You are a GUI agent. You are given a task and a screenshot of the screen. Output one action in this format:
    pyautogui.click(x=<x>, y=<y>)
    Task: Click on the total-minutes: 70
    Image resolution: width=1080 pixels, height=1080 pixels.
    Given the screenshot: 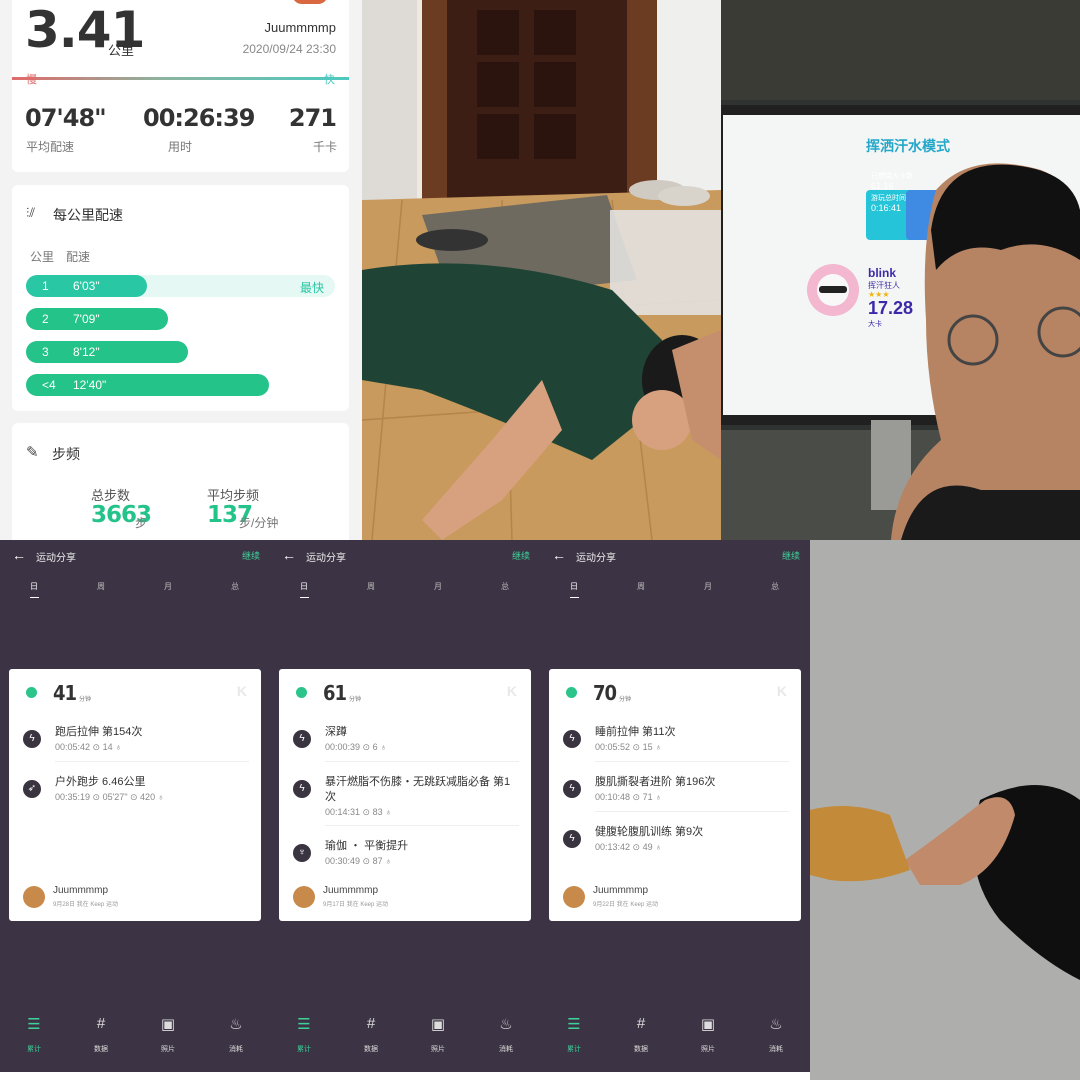 What is the action you would take?
    pyautogui.click(x=605, y=693)
    